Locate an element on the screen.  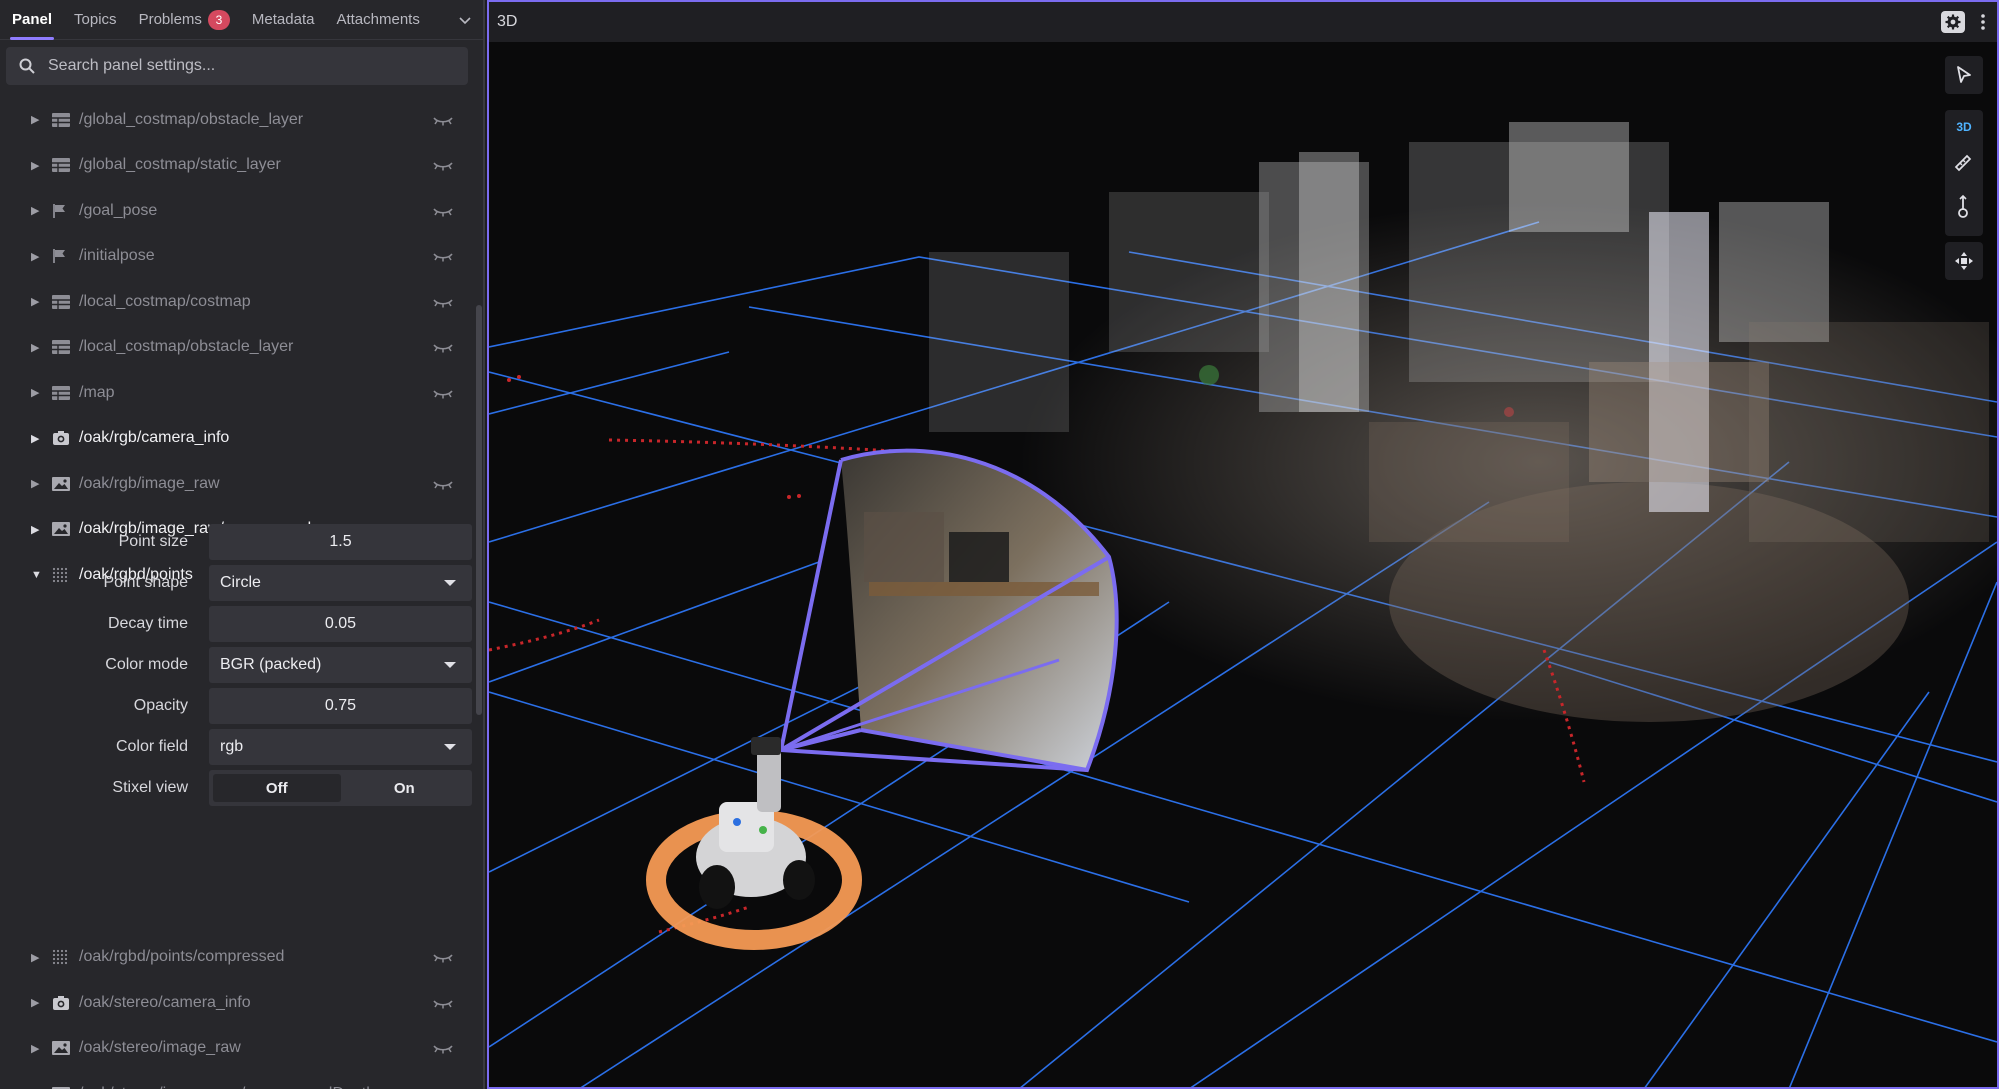
setting-point-size: Point size 1.5 is located at coordinates (238, 542).